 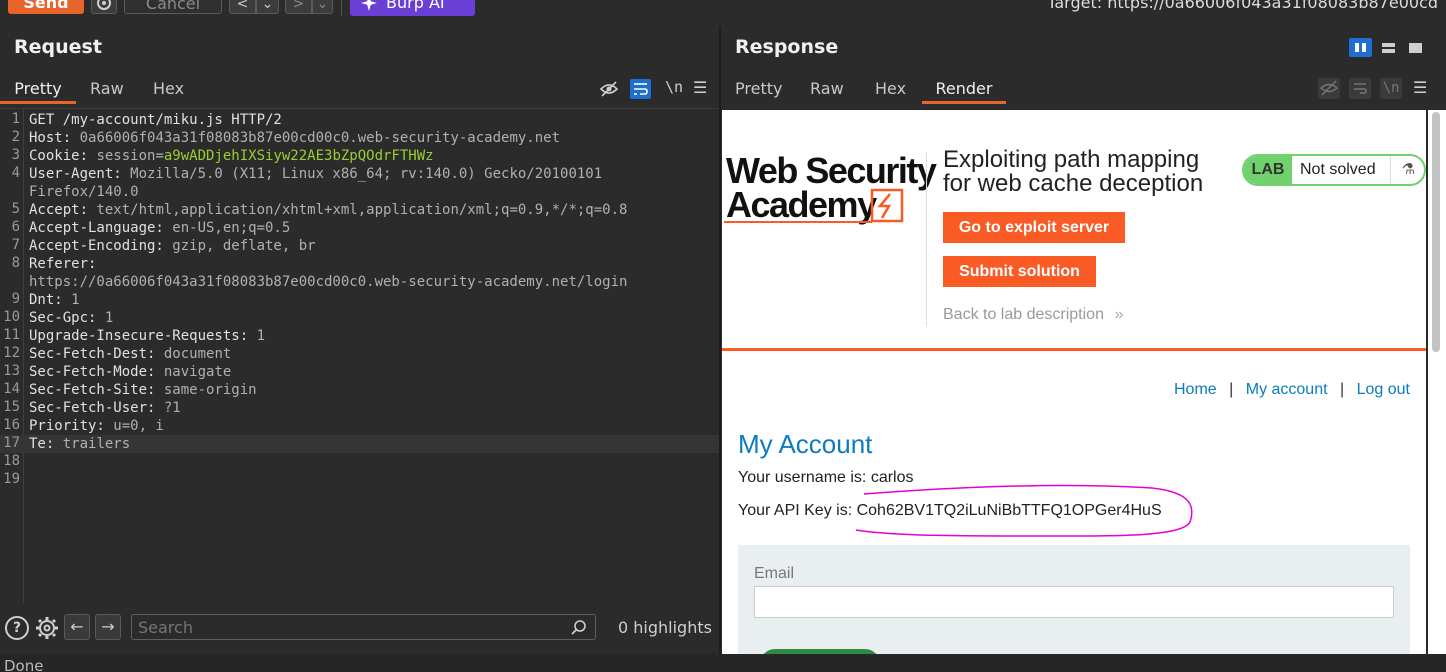 What do you see at coordinates (359, 192) in the screenshot?
I see `request-line: Firefox/140.0` at bounding box center [359, 192].